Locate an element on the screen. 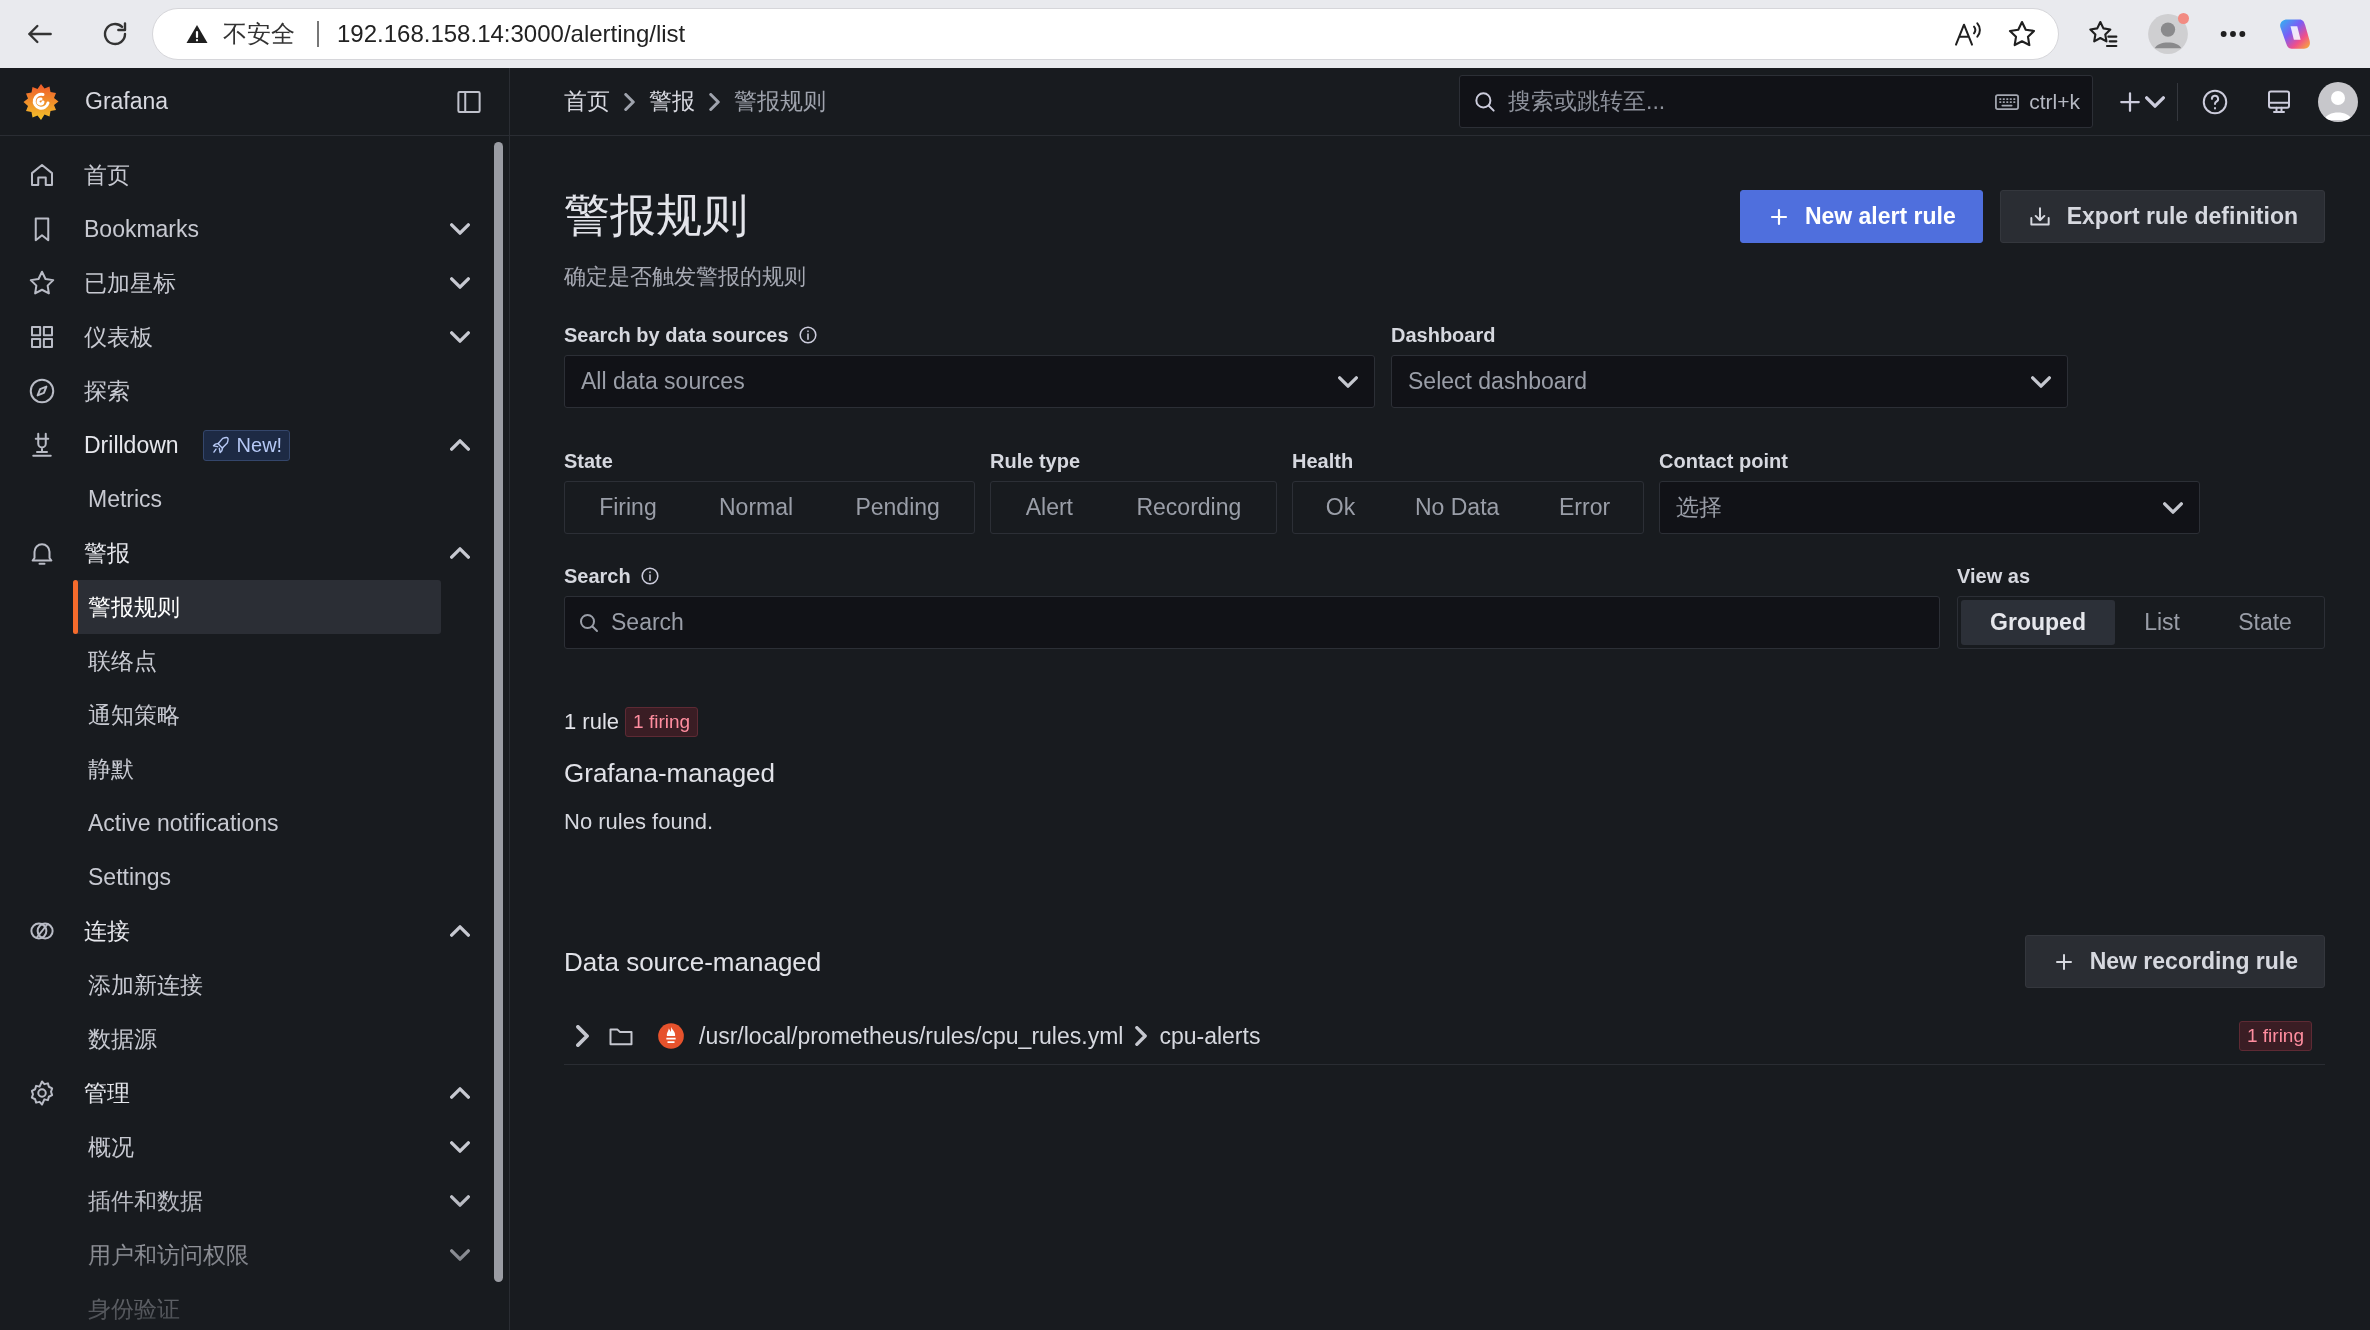 The height and width of the screenshot is (1330, 2370). favorites-icon is located at coordinates (2103, 34).